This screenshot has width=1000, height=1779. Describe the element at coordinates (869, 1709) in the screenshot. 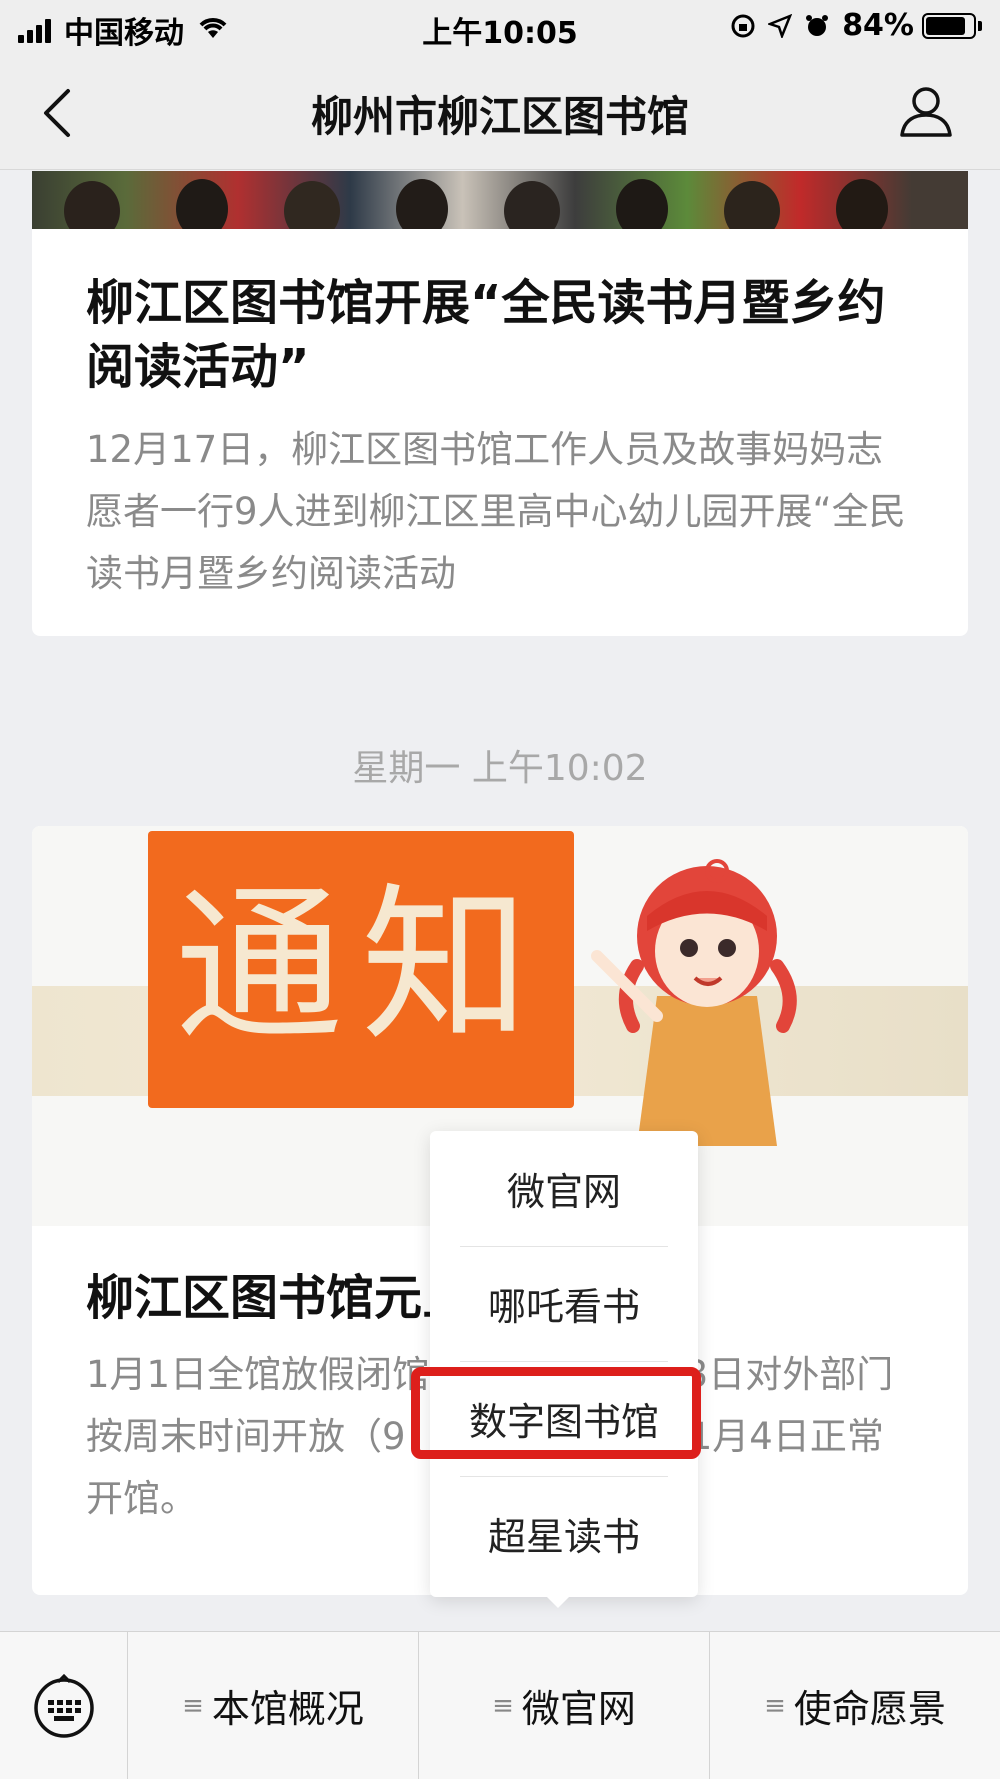

I see `bottom-menu-label: 使命愿景` at that location.